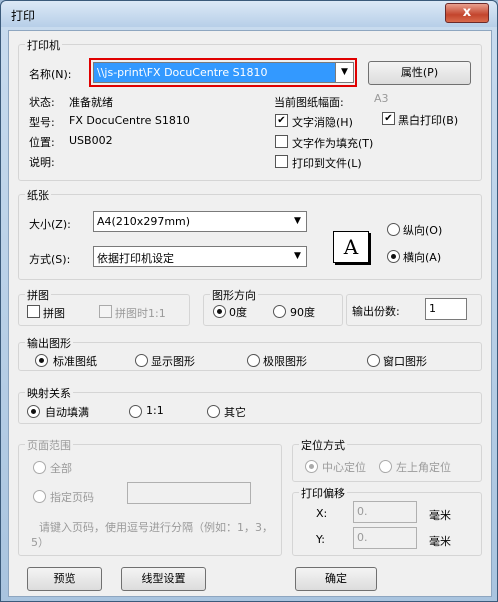 This screenshot has width=498, height=602. I want to click on output-standard-radio, so click(41, 360).